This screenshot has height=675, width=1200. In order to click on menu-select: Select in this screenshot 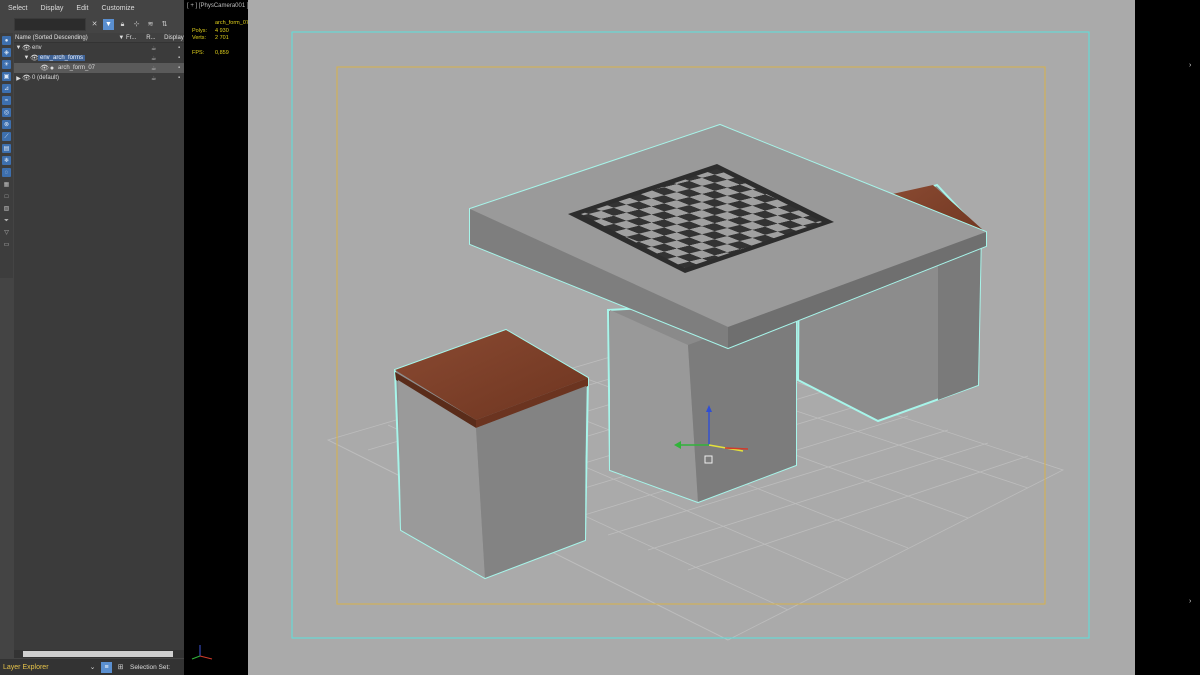, I will do `click(16, 8)`.